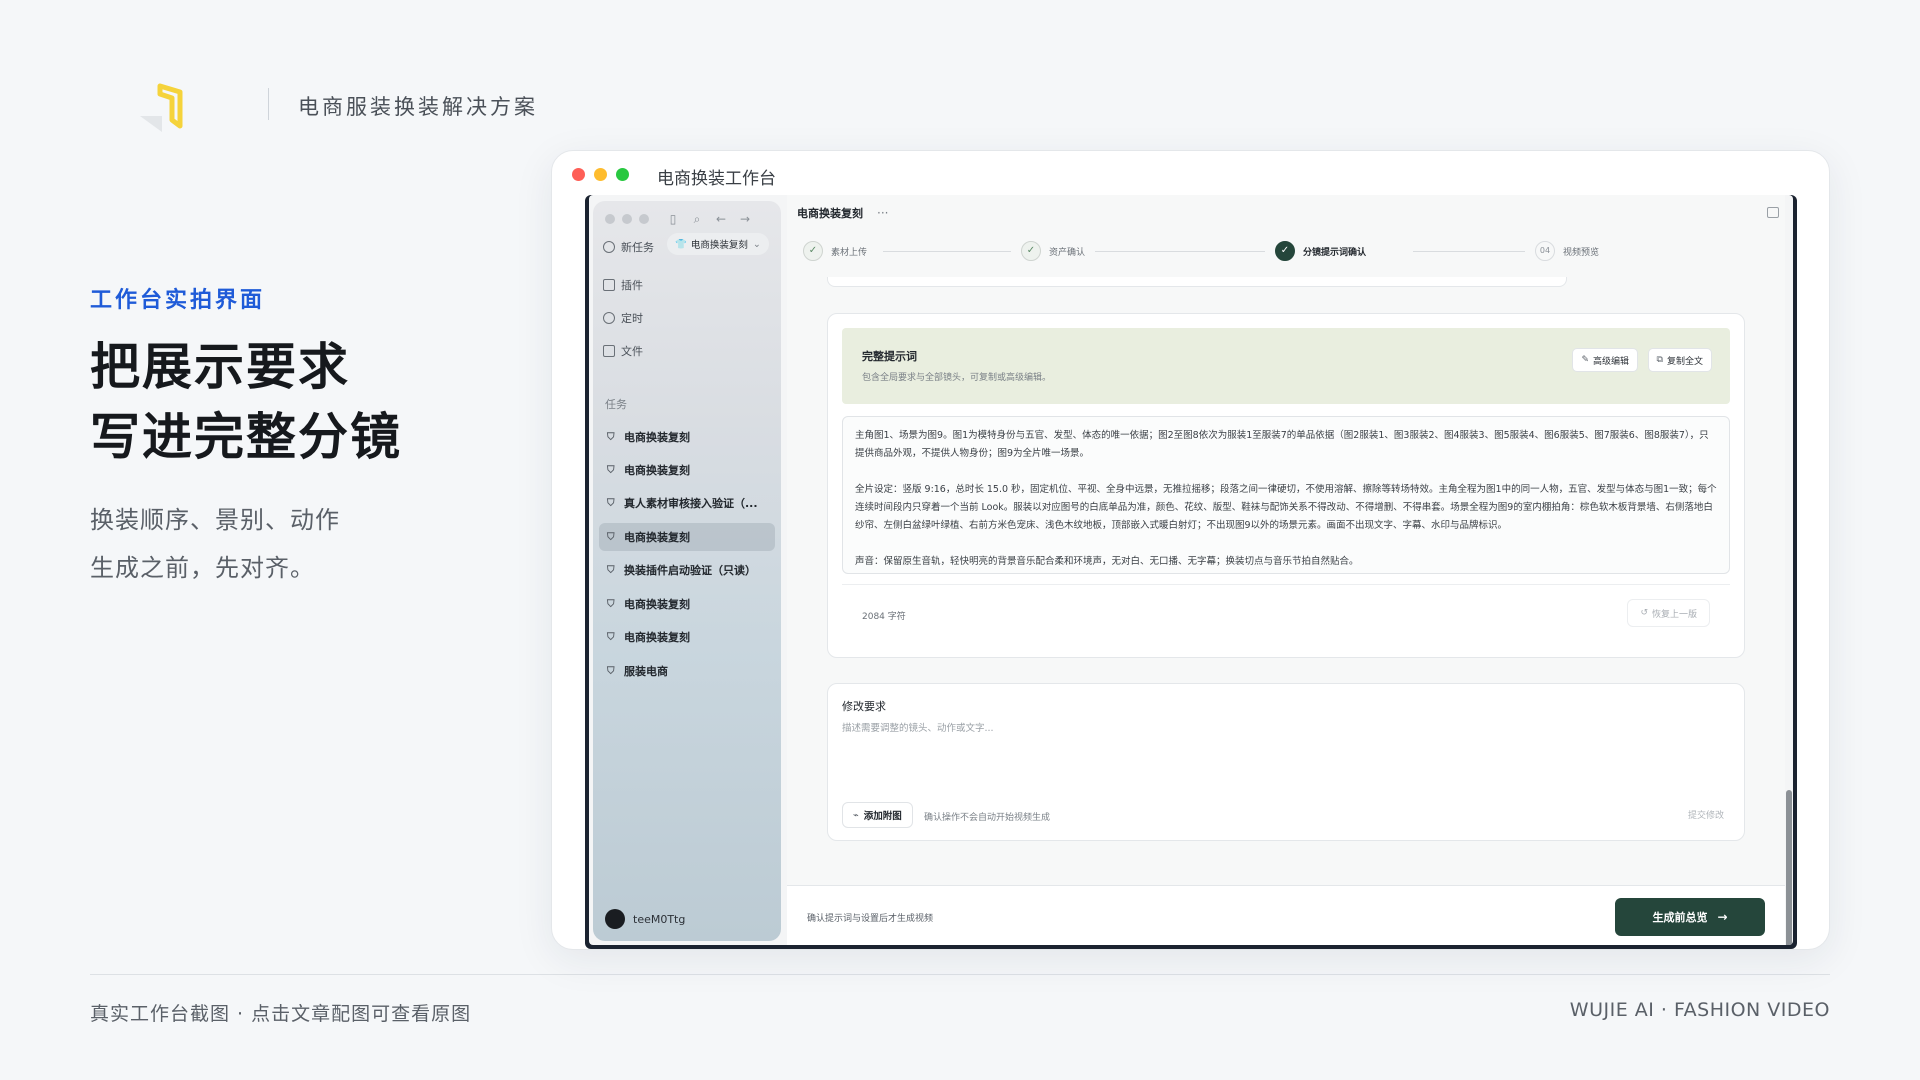  What do you see at coordinates (600, 174) in the screenshot?
I see `window-minimize-button` at bounding box center [600, 174].